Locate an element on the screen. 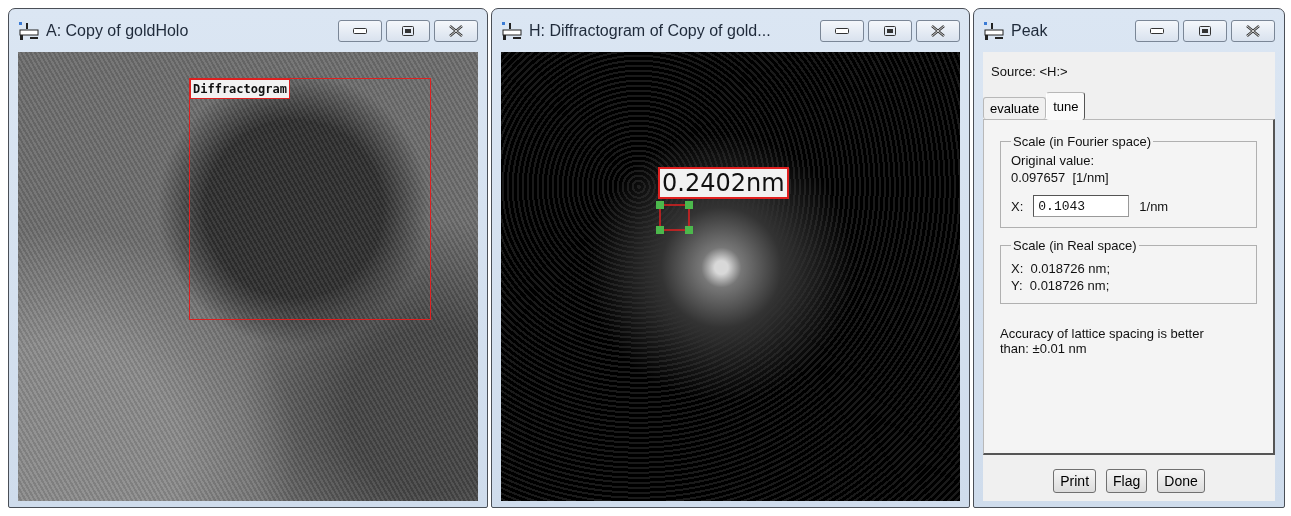  group-title: Scale (in Real space) is located at coordinates (1075, 245).